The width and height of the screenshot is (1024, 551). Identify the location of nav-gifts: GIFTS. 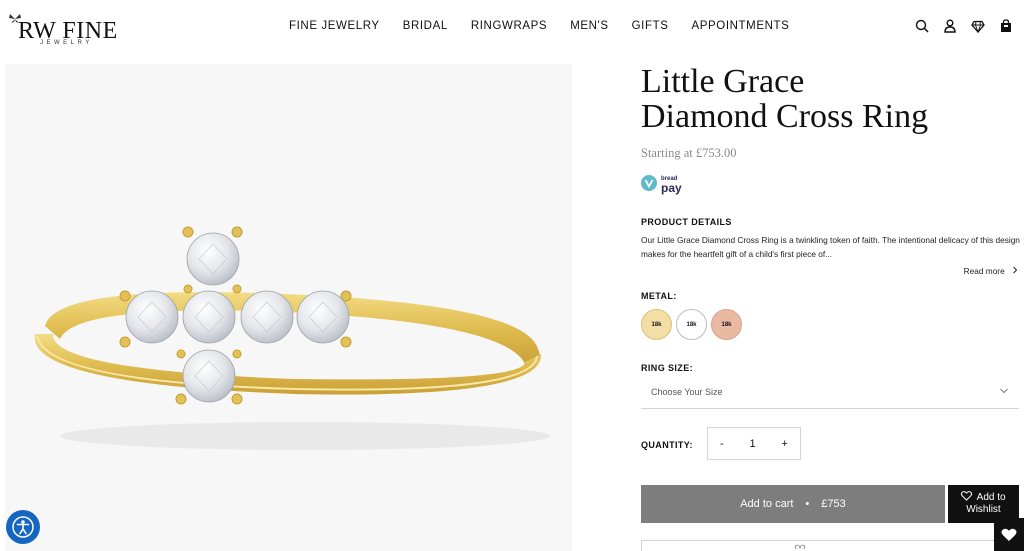
(650, 26).